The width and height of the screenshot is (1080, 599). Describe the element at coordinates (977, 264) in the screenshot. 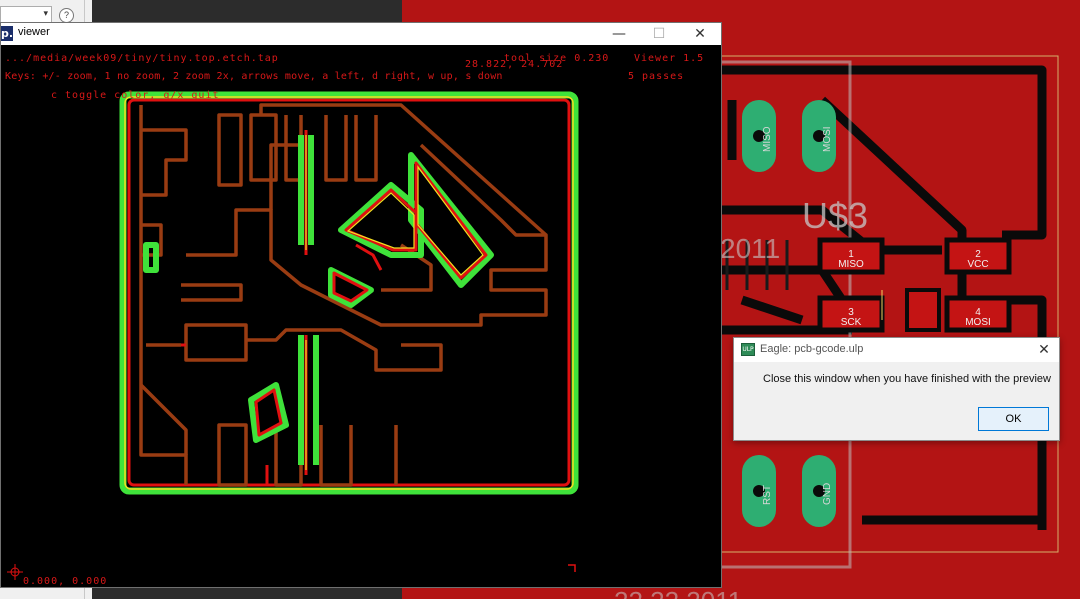

I see `pad-2-name: VCC` at that location.